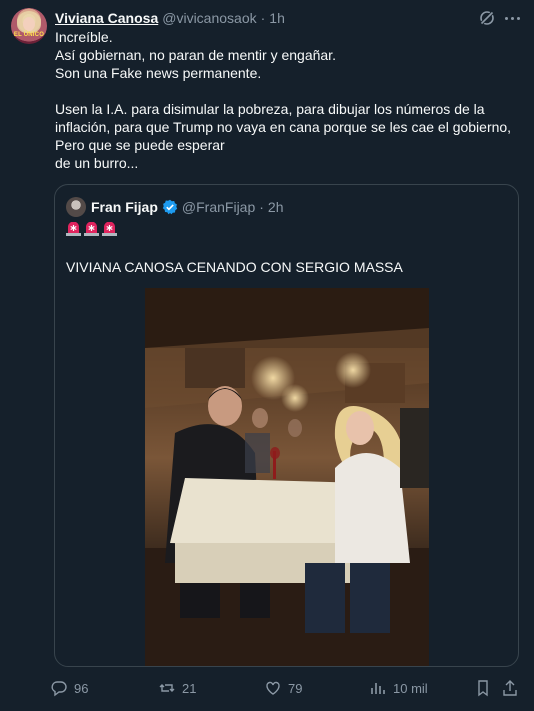 Image resolution: width=534 pixels, height=711 pixels. What do you see at coordinates (410, 688) in the screenshot?
I see `view-count: 10 mil` at bounding box center [410, 688].